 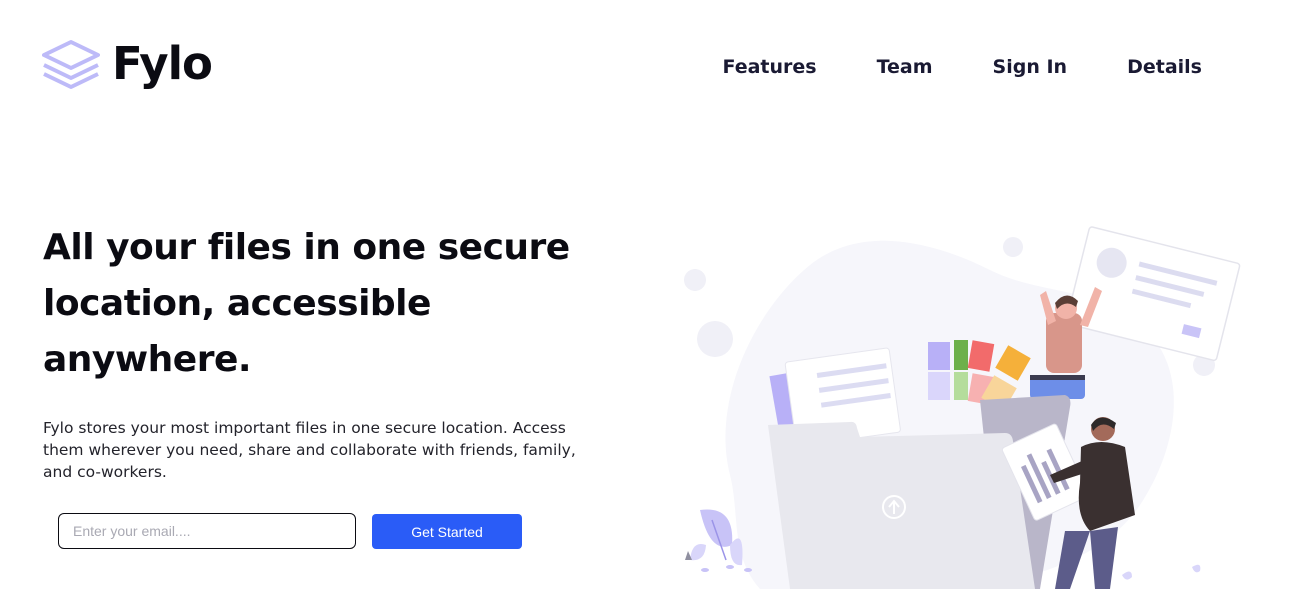 I want to click on email-input, so click(x=207, y=531).